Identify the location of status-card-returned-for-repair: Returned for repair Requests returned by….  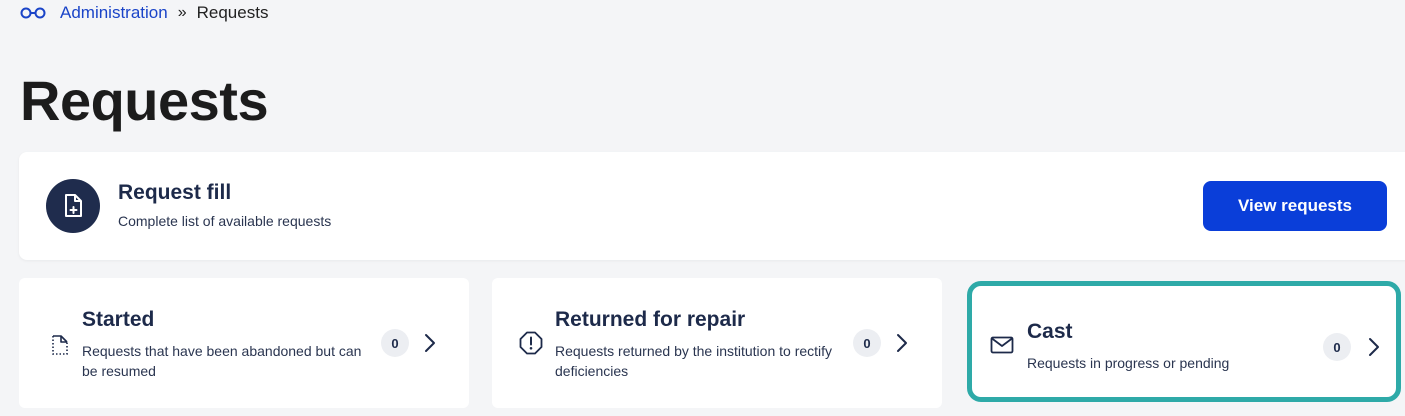
(717, 343).